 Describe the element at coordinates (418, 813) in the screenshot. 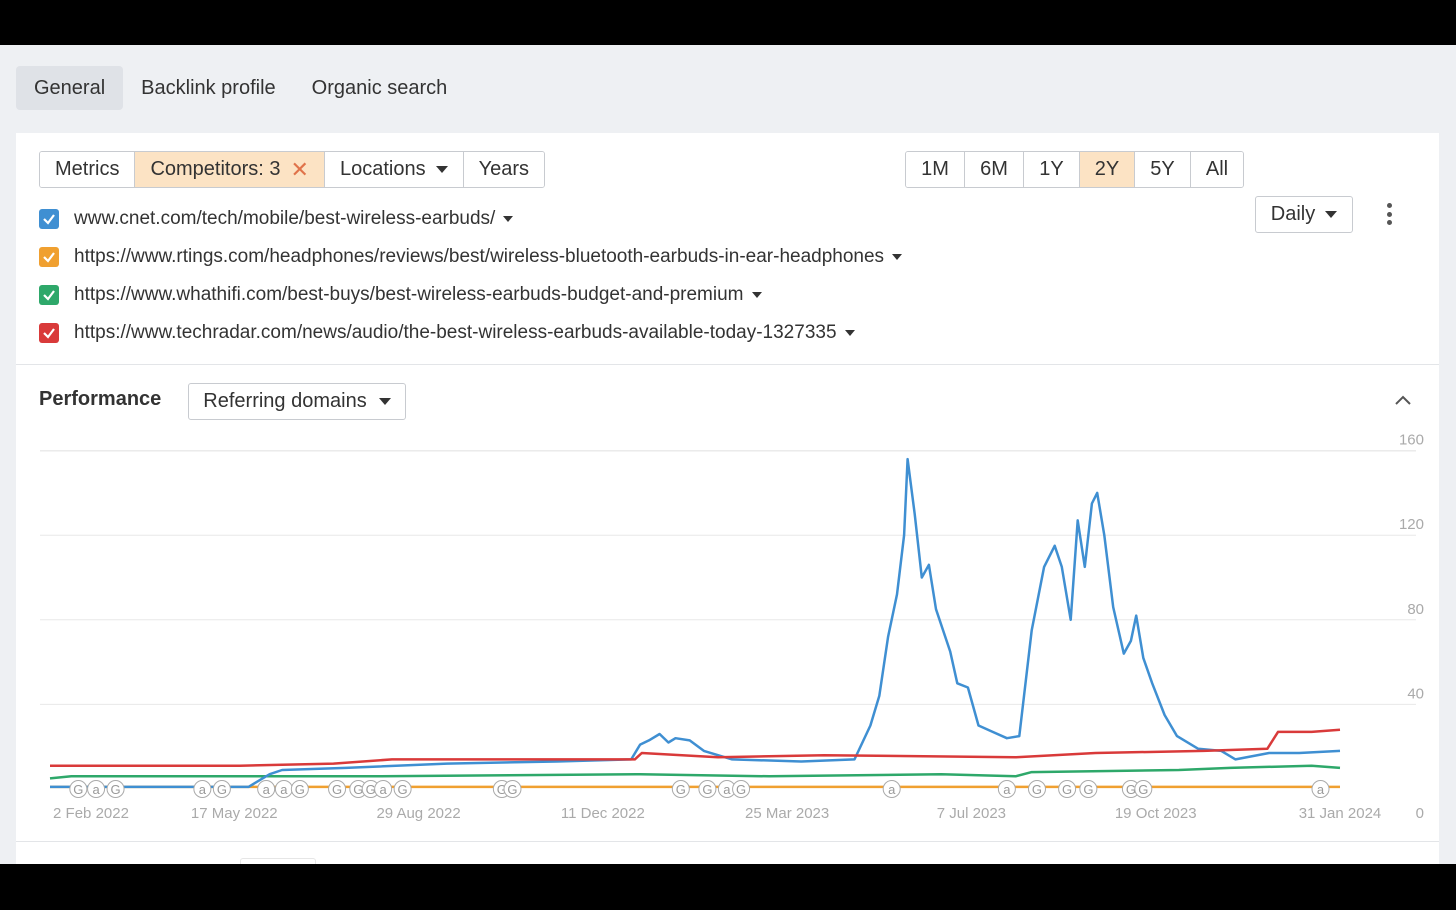

I see `x-tick-label: 29 Aug 2022` at that location.